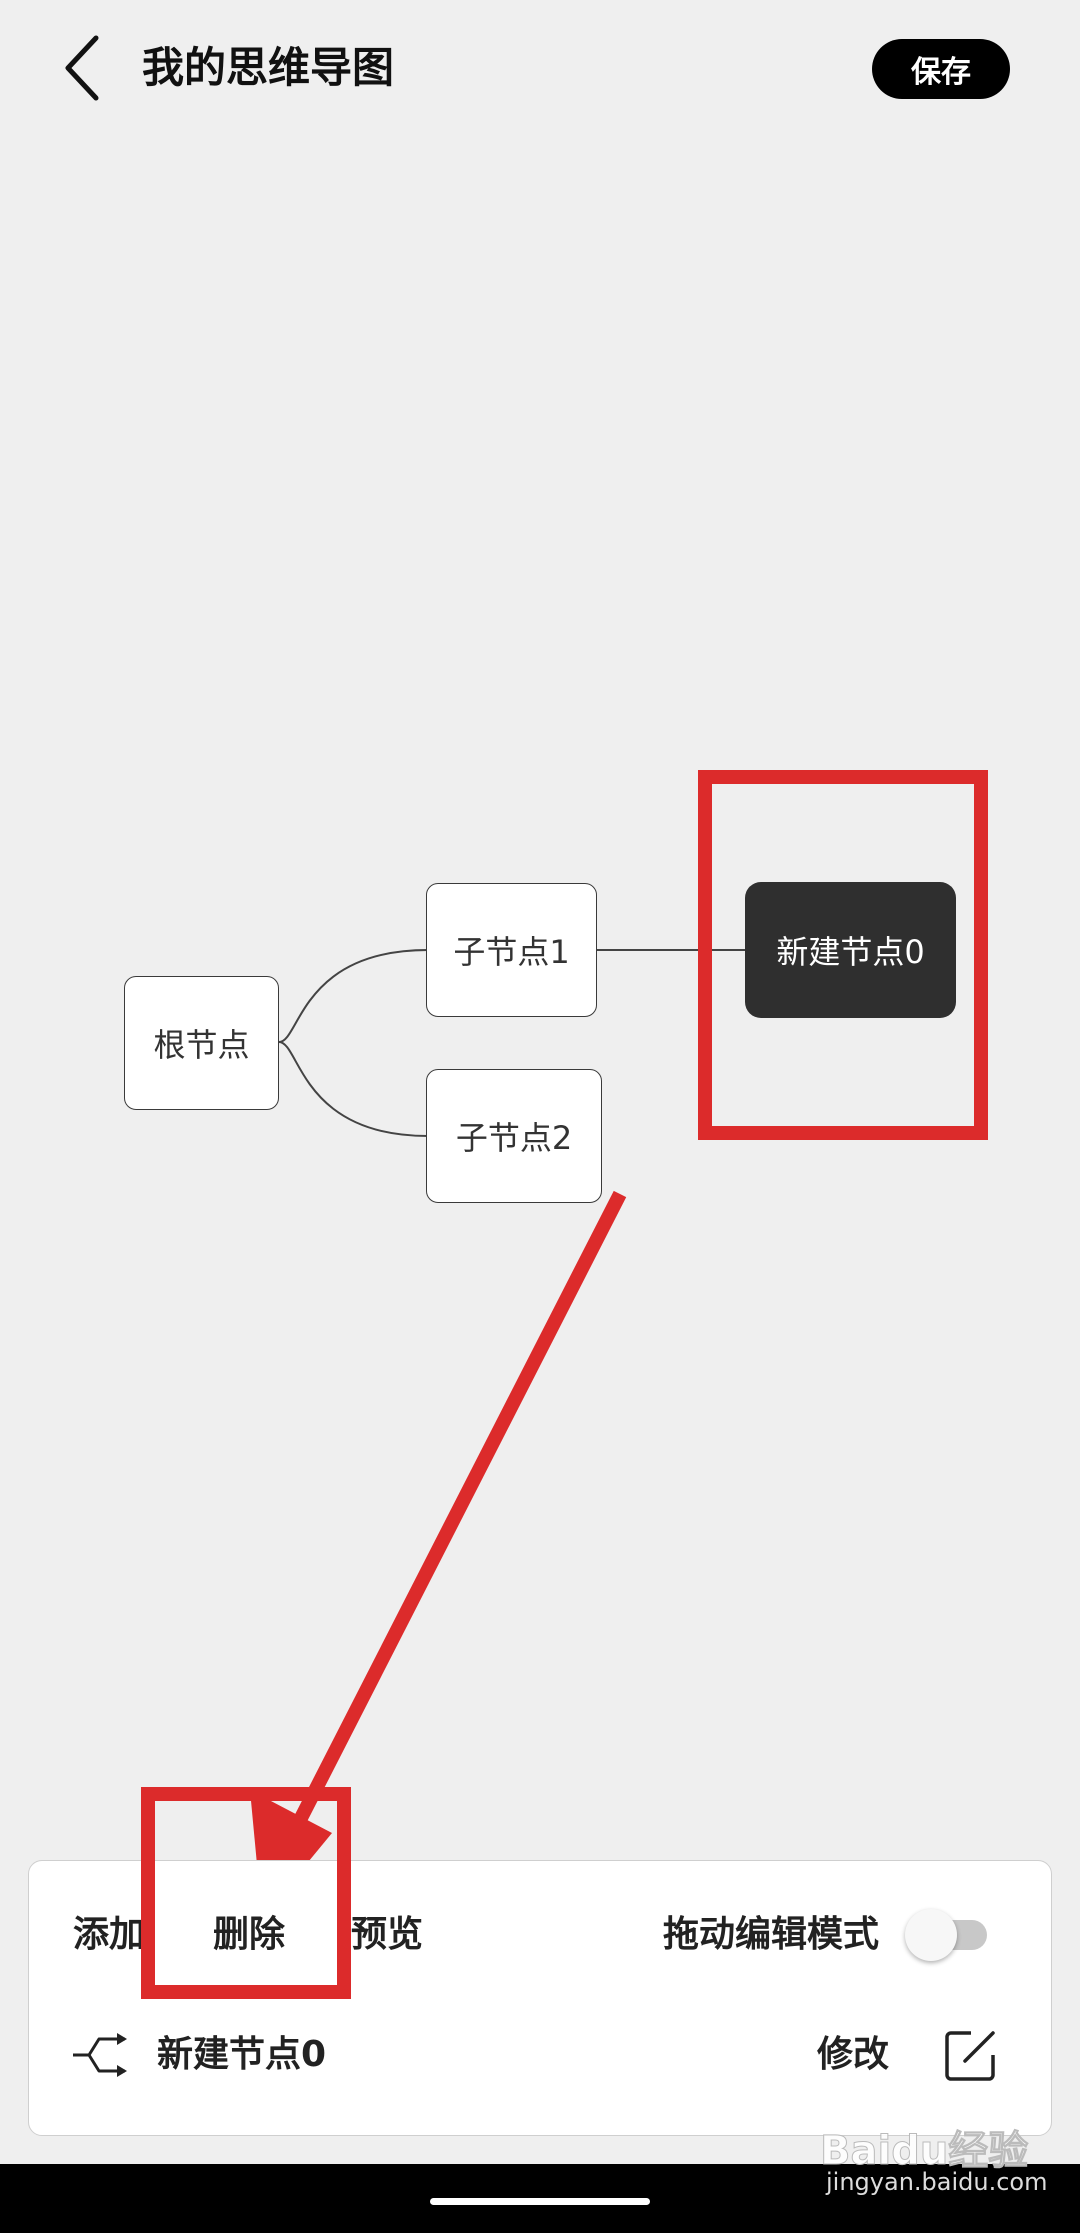 The width and height of the screenshot is (1080, 2233). Describe the element at coordinates (109, 1935) in the screenshot. I see `add-button: 添加` at that location.